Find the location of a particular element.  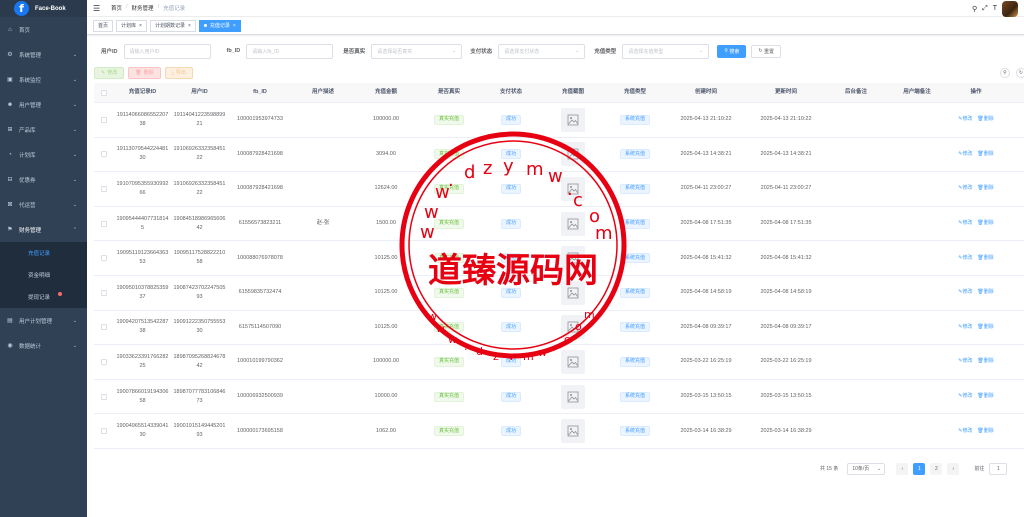

sidebar-item-6: ⊟ 优惠券 ⌄ is located at coordinates (43, 179).